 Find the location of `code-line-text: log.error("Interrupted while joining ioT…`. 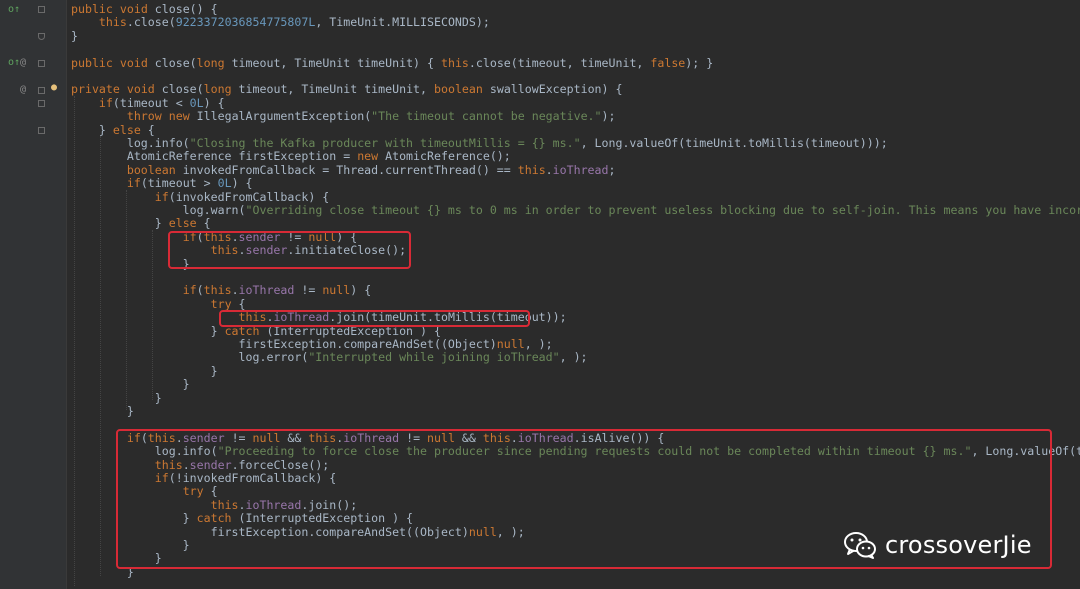

code-line-text: log.error("Interrupted while joining ioT… is located at coordinates (329, 357).